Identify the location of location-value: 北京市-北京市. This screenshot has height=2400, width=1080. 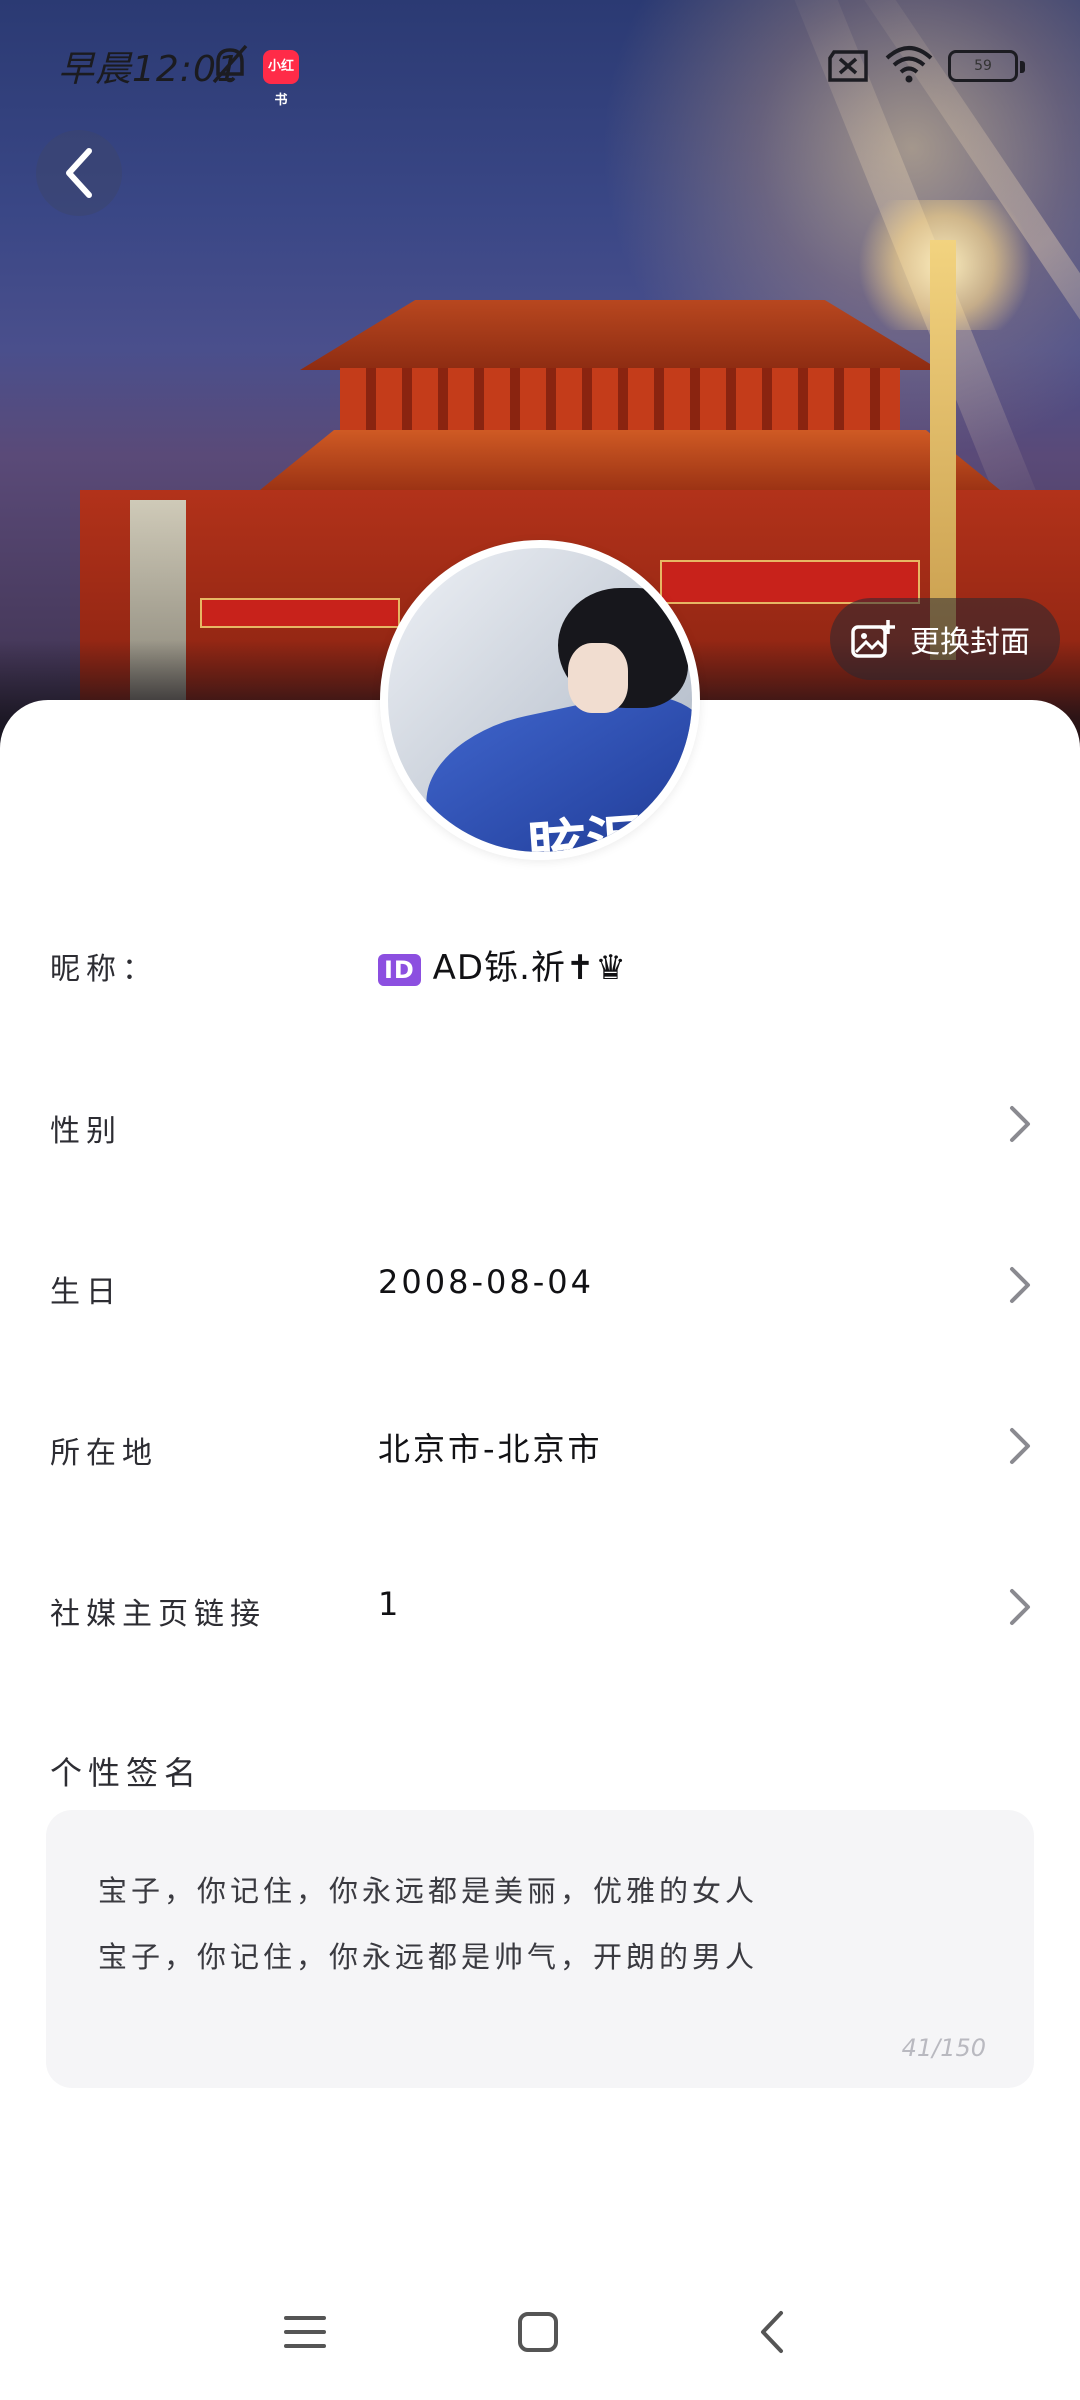
(490, 1449).